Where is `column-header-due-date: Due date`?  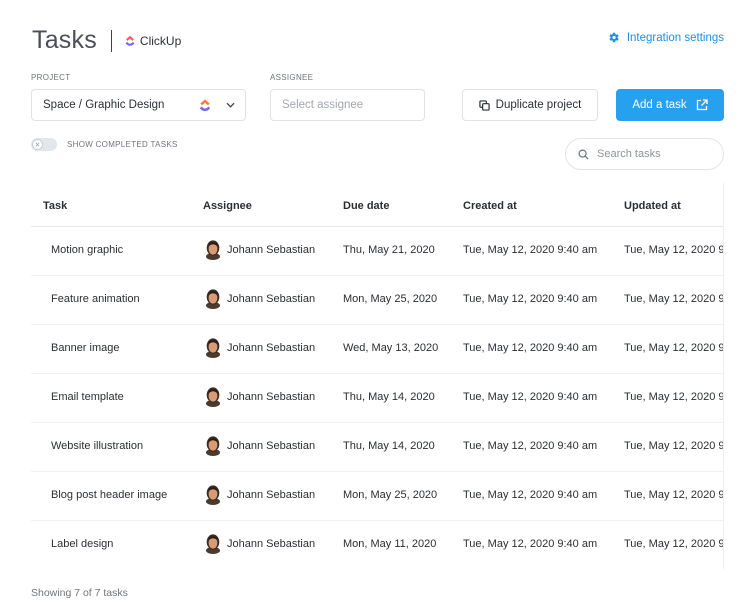
column-header-due-date: Due date is located at coordinates (366, 206).